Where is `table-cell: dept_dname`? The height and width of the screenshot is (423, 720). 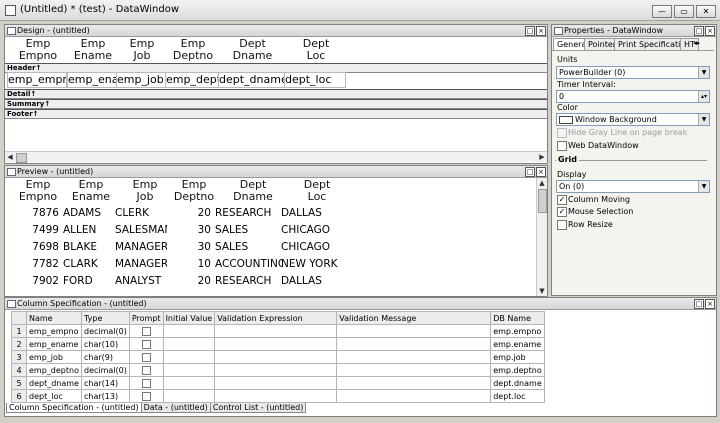
table-cell: dept_dname is located at coordinates (54, 383).